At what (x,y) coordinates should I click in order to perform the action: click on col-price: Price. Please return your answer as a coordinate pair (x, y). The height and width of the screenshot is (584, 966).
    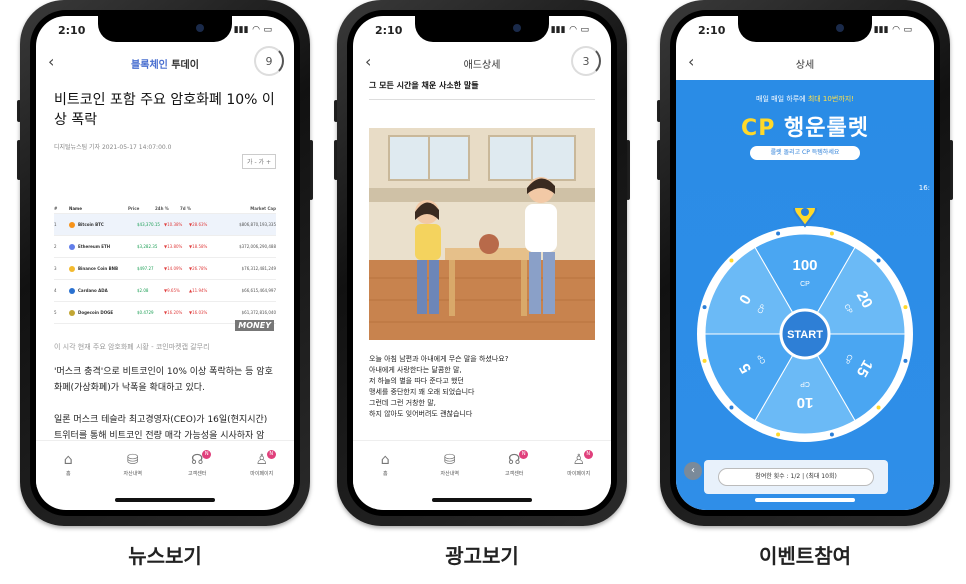
    Looking at the image, I should click on (134, 208).